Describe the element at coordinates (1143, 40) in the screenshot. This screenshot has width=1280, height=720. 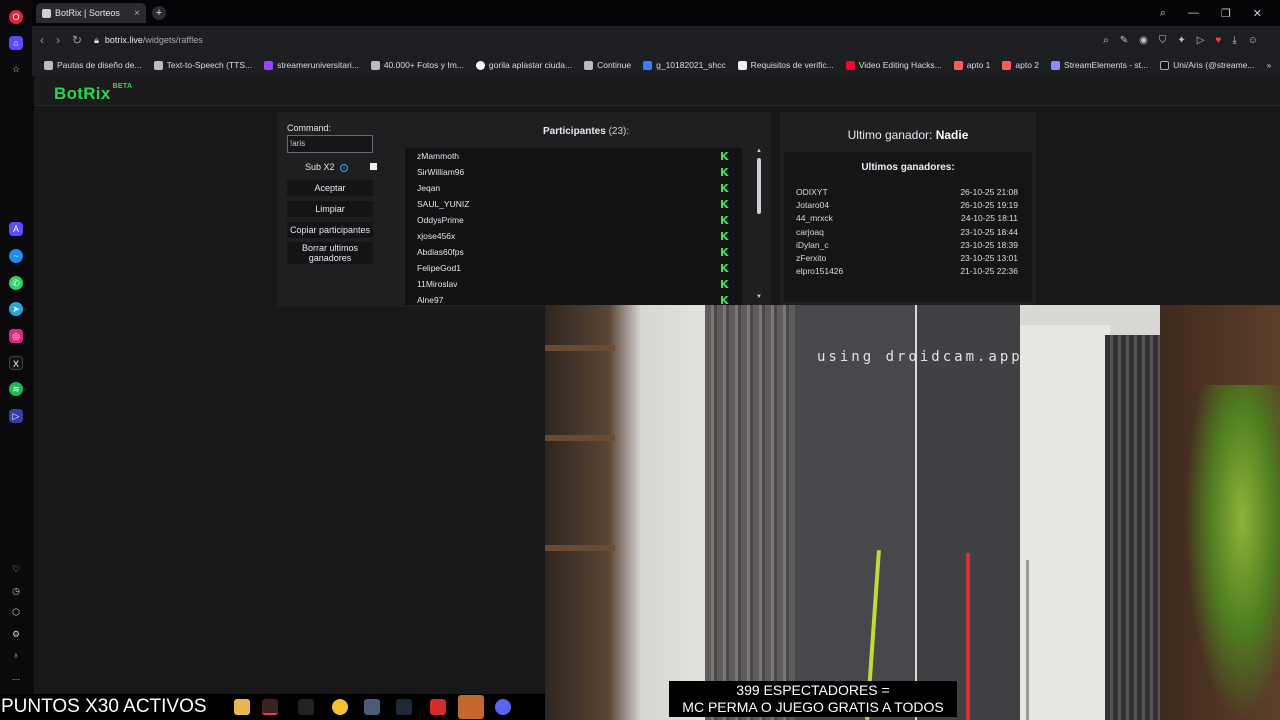
I see `camera-icon: ◉` at that location.